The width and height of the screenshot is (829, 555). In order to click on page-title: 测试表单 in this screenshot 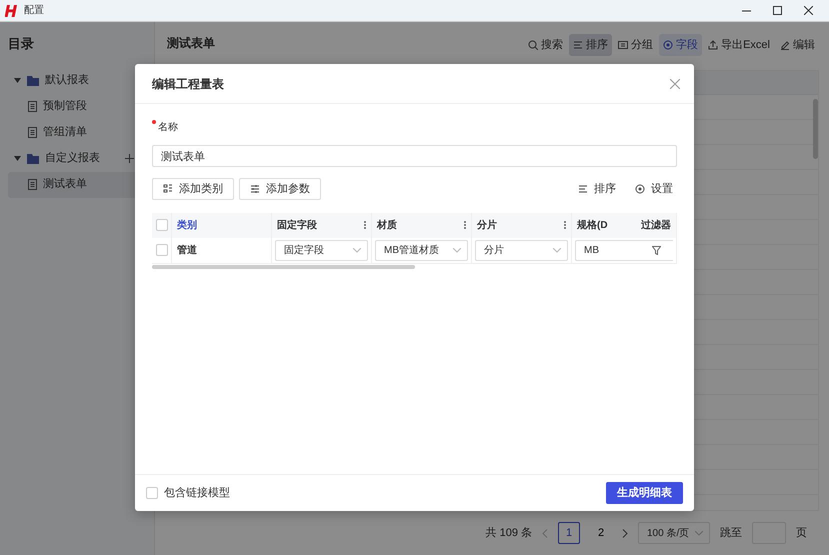, I will do `click(191, 43)`.